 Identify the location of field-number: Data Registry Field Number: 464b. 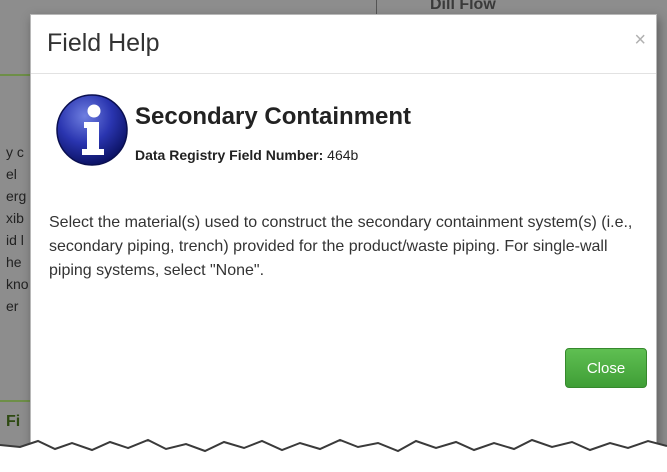
(246, 155).